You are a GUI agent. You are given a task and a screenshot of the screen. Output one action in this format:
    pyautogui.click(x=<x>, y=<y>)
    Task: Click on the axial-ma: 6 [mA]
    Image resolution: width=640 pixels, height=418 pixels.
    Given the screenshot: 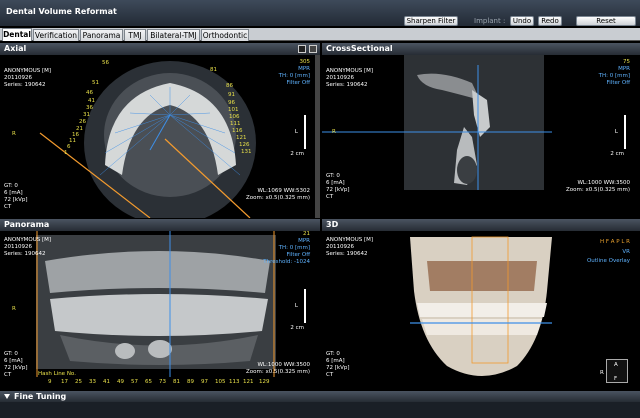 What is the action you would take?
    pyautogui.click(x=13, y=193)
    